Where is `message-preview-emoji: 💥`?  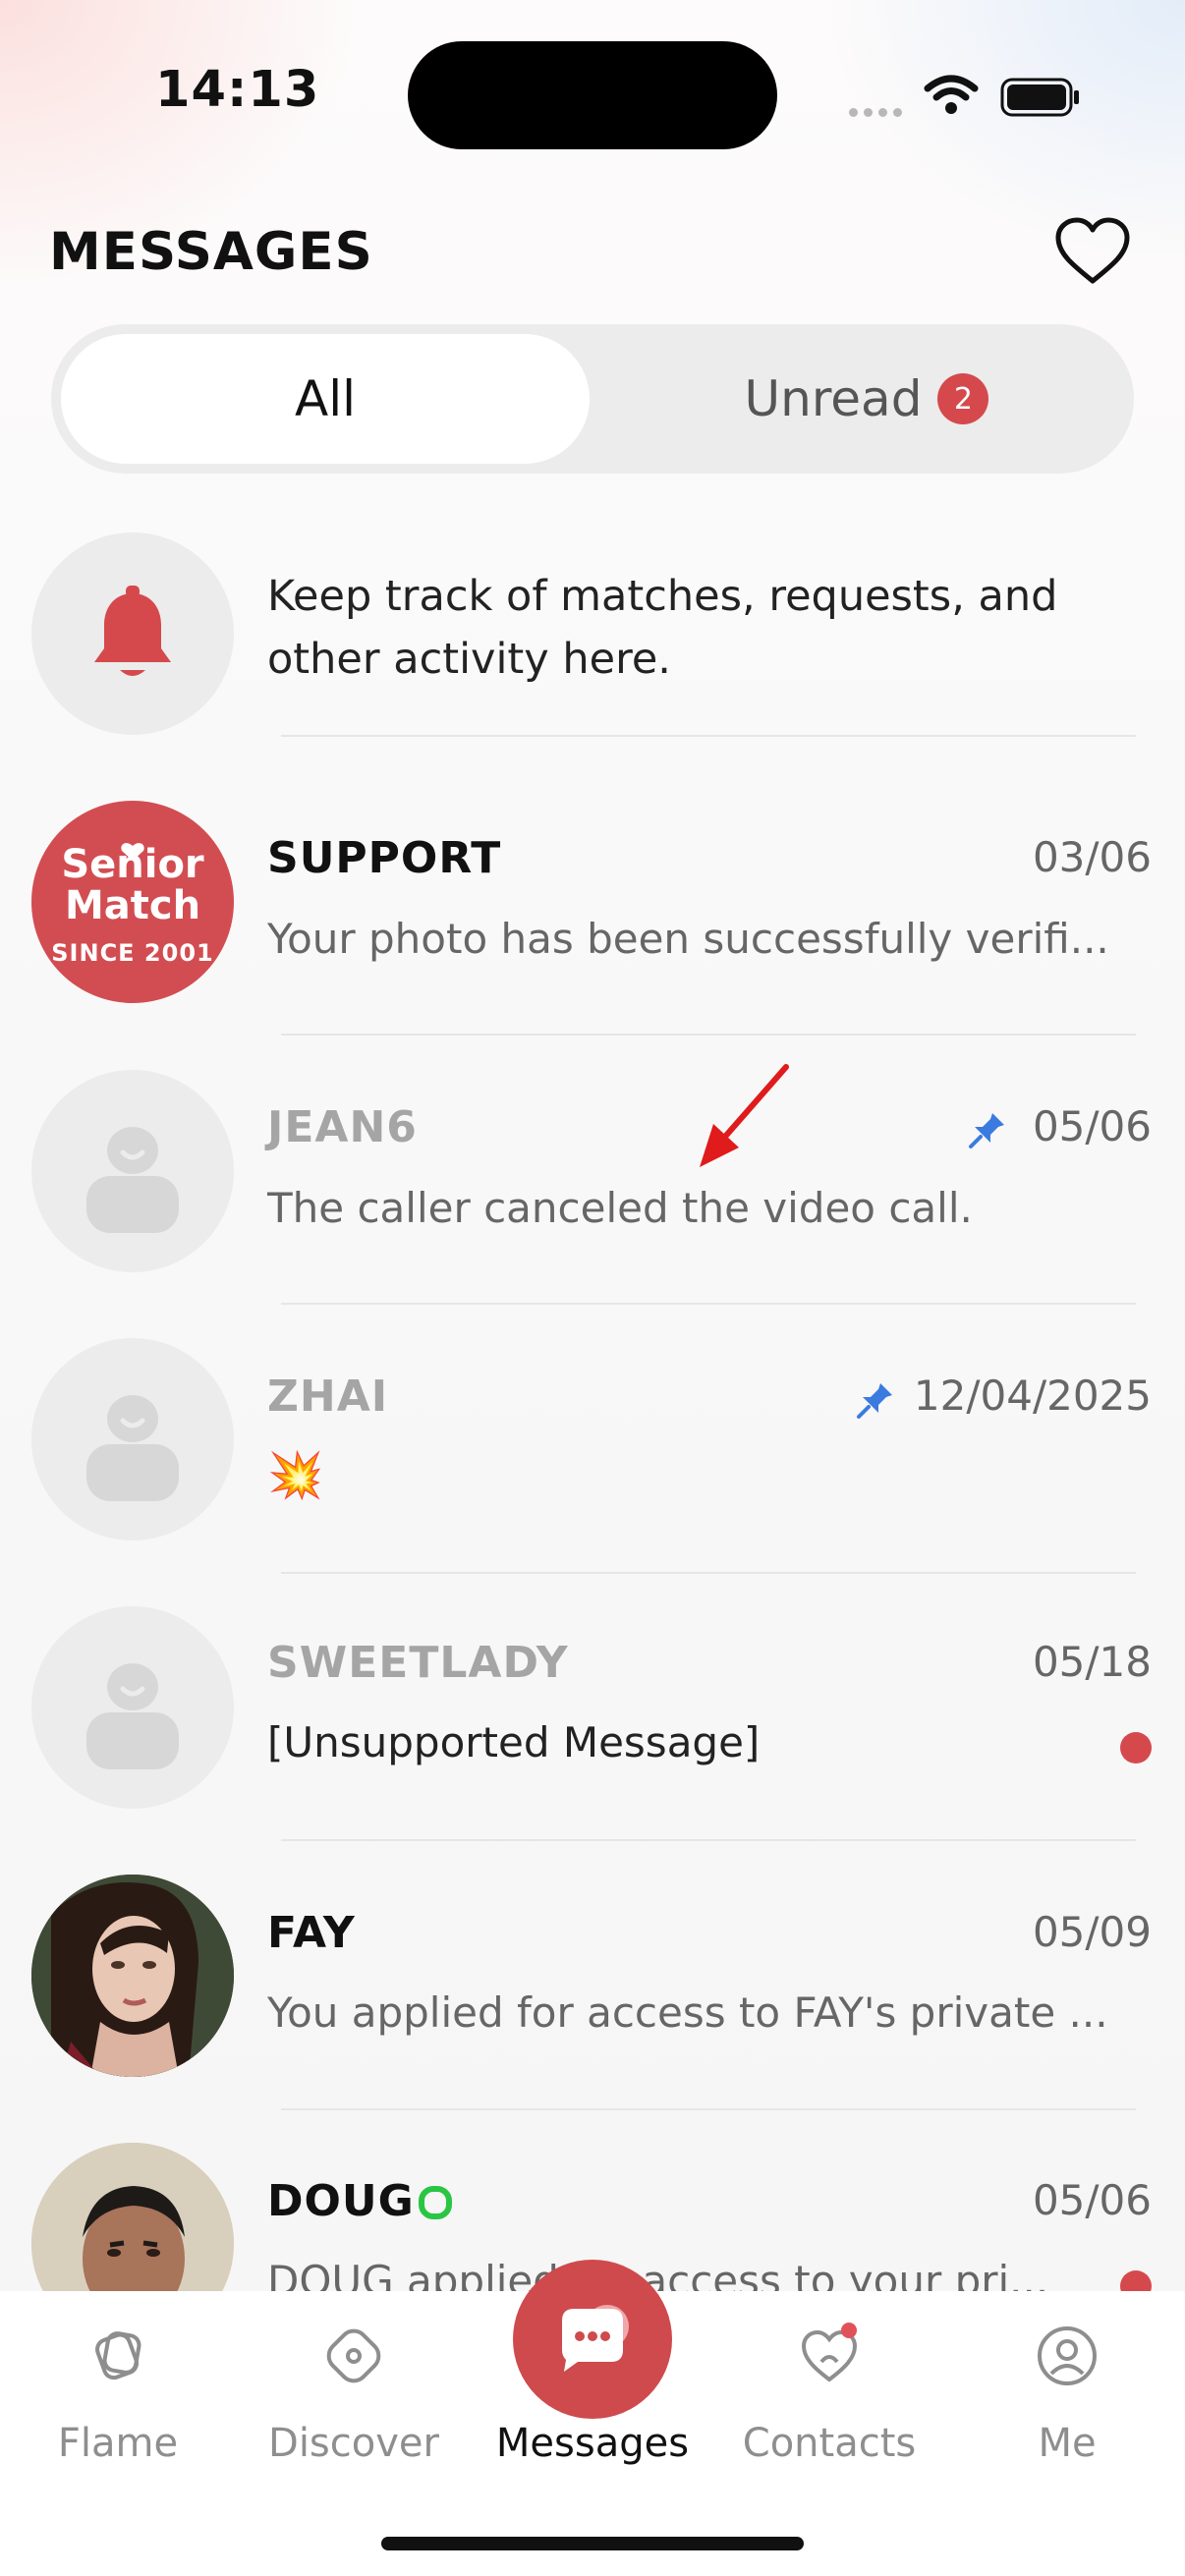
message-preview-emoji: 💥 is located at coordinates (295, 1474).